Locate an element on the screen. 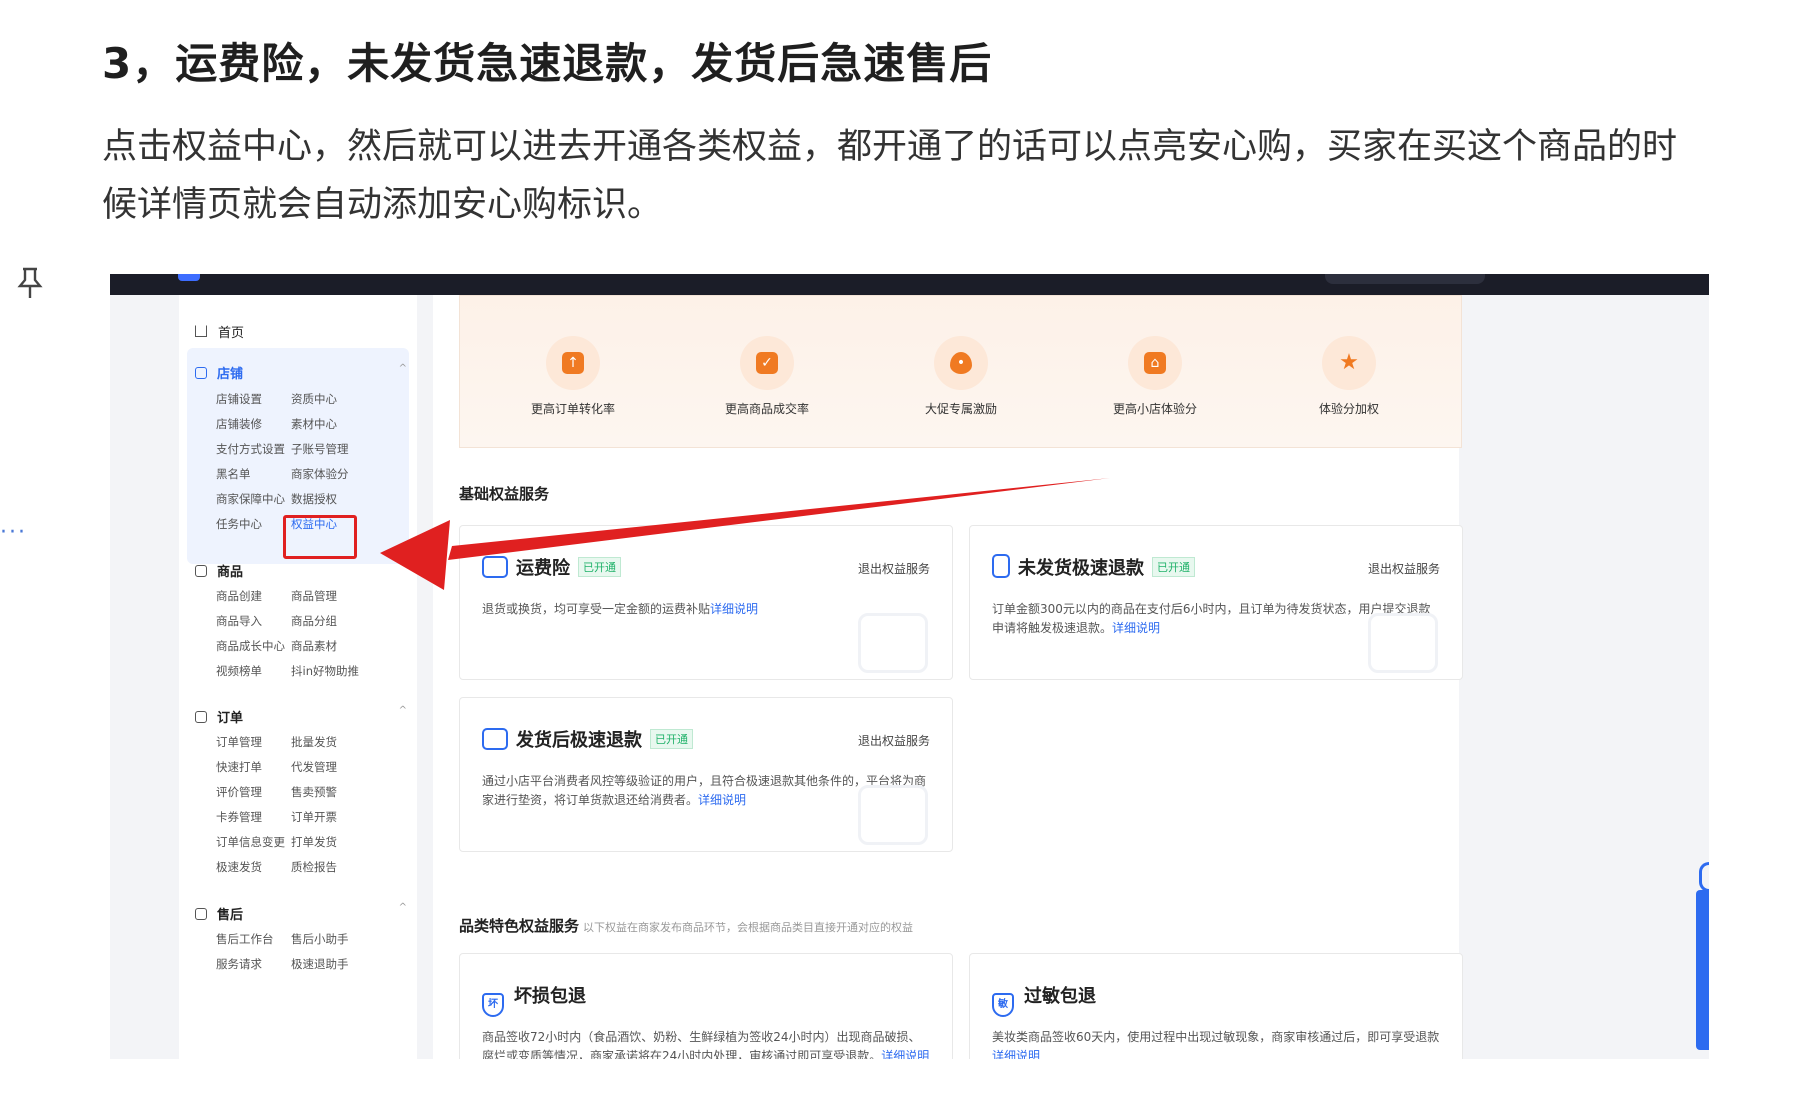  benefit-item: ⌂ 更高小店体验分 is located at coordinates (1155, 376).